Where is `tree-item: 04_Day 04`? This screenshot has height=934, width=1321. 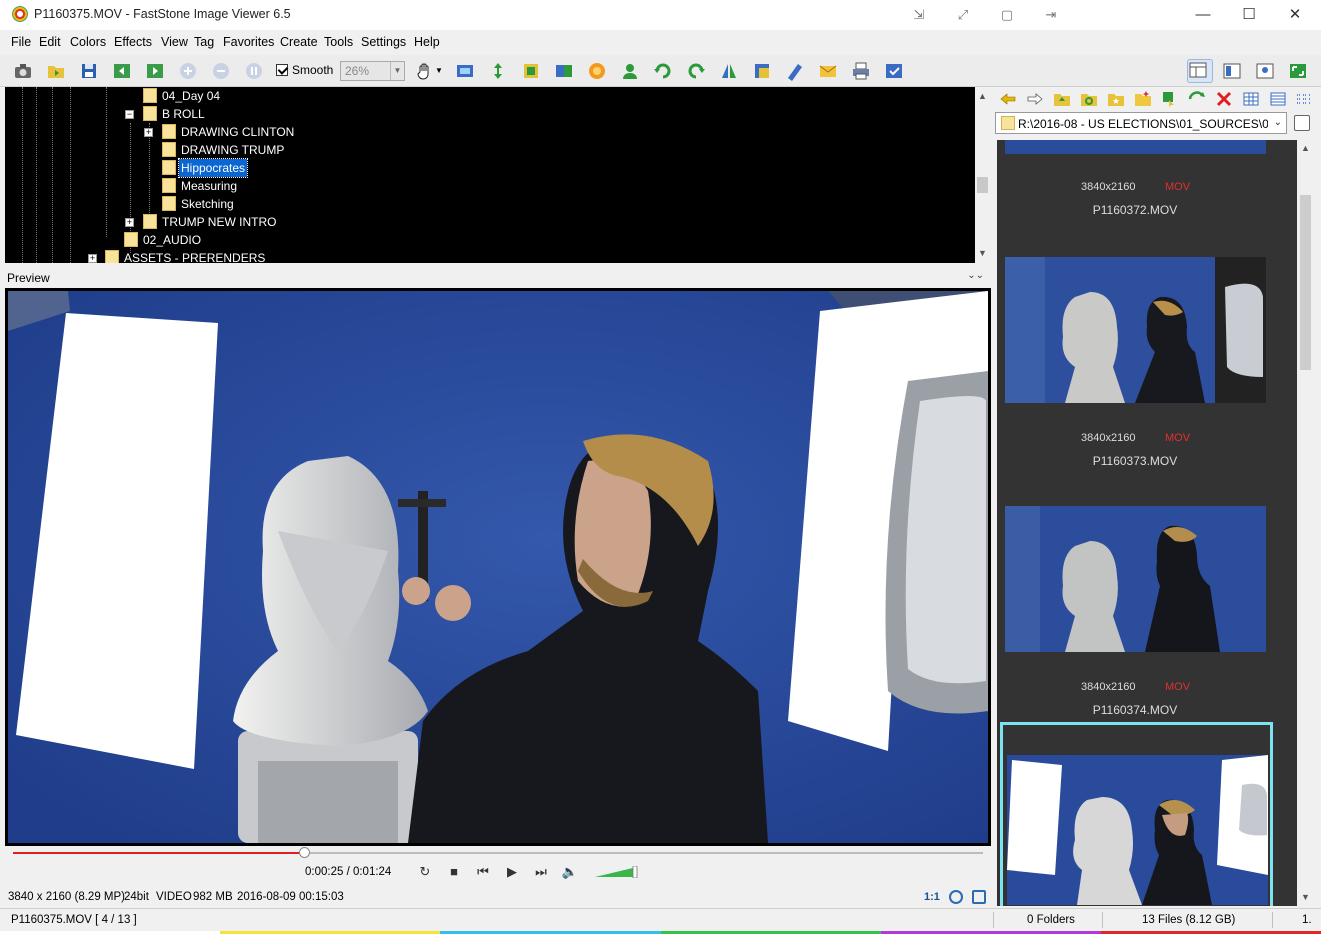
tree-item: 04_Day 04 is located at coordinates (485, 96).